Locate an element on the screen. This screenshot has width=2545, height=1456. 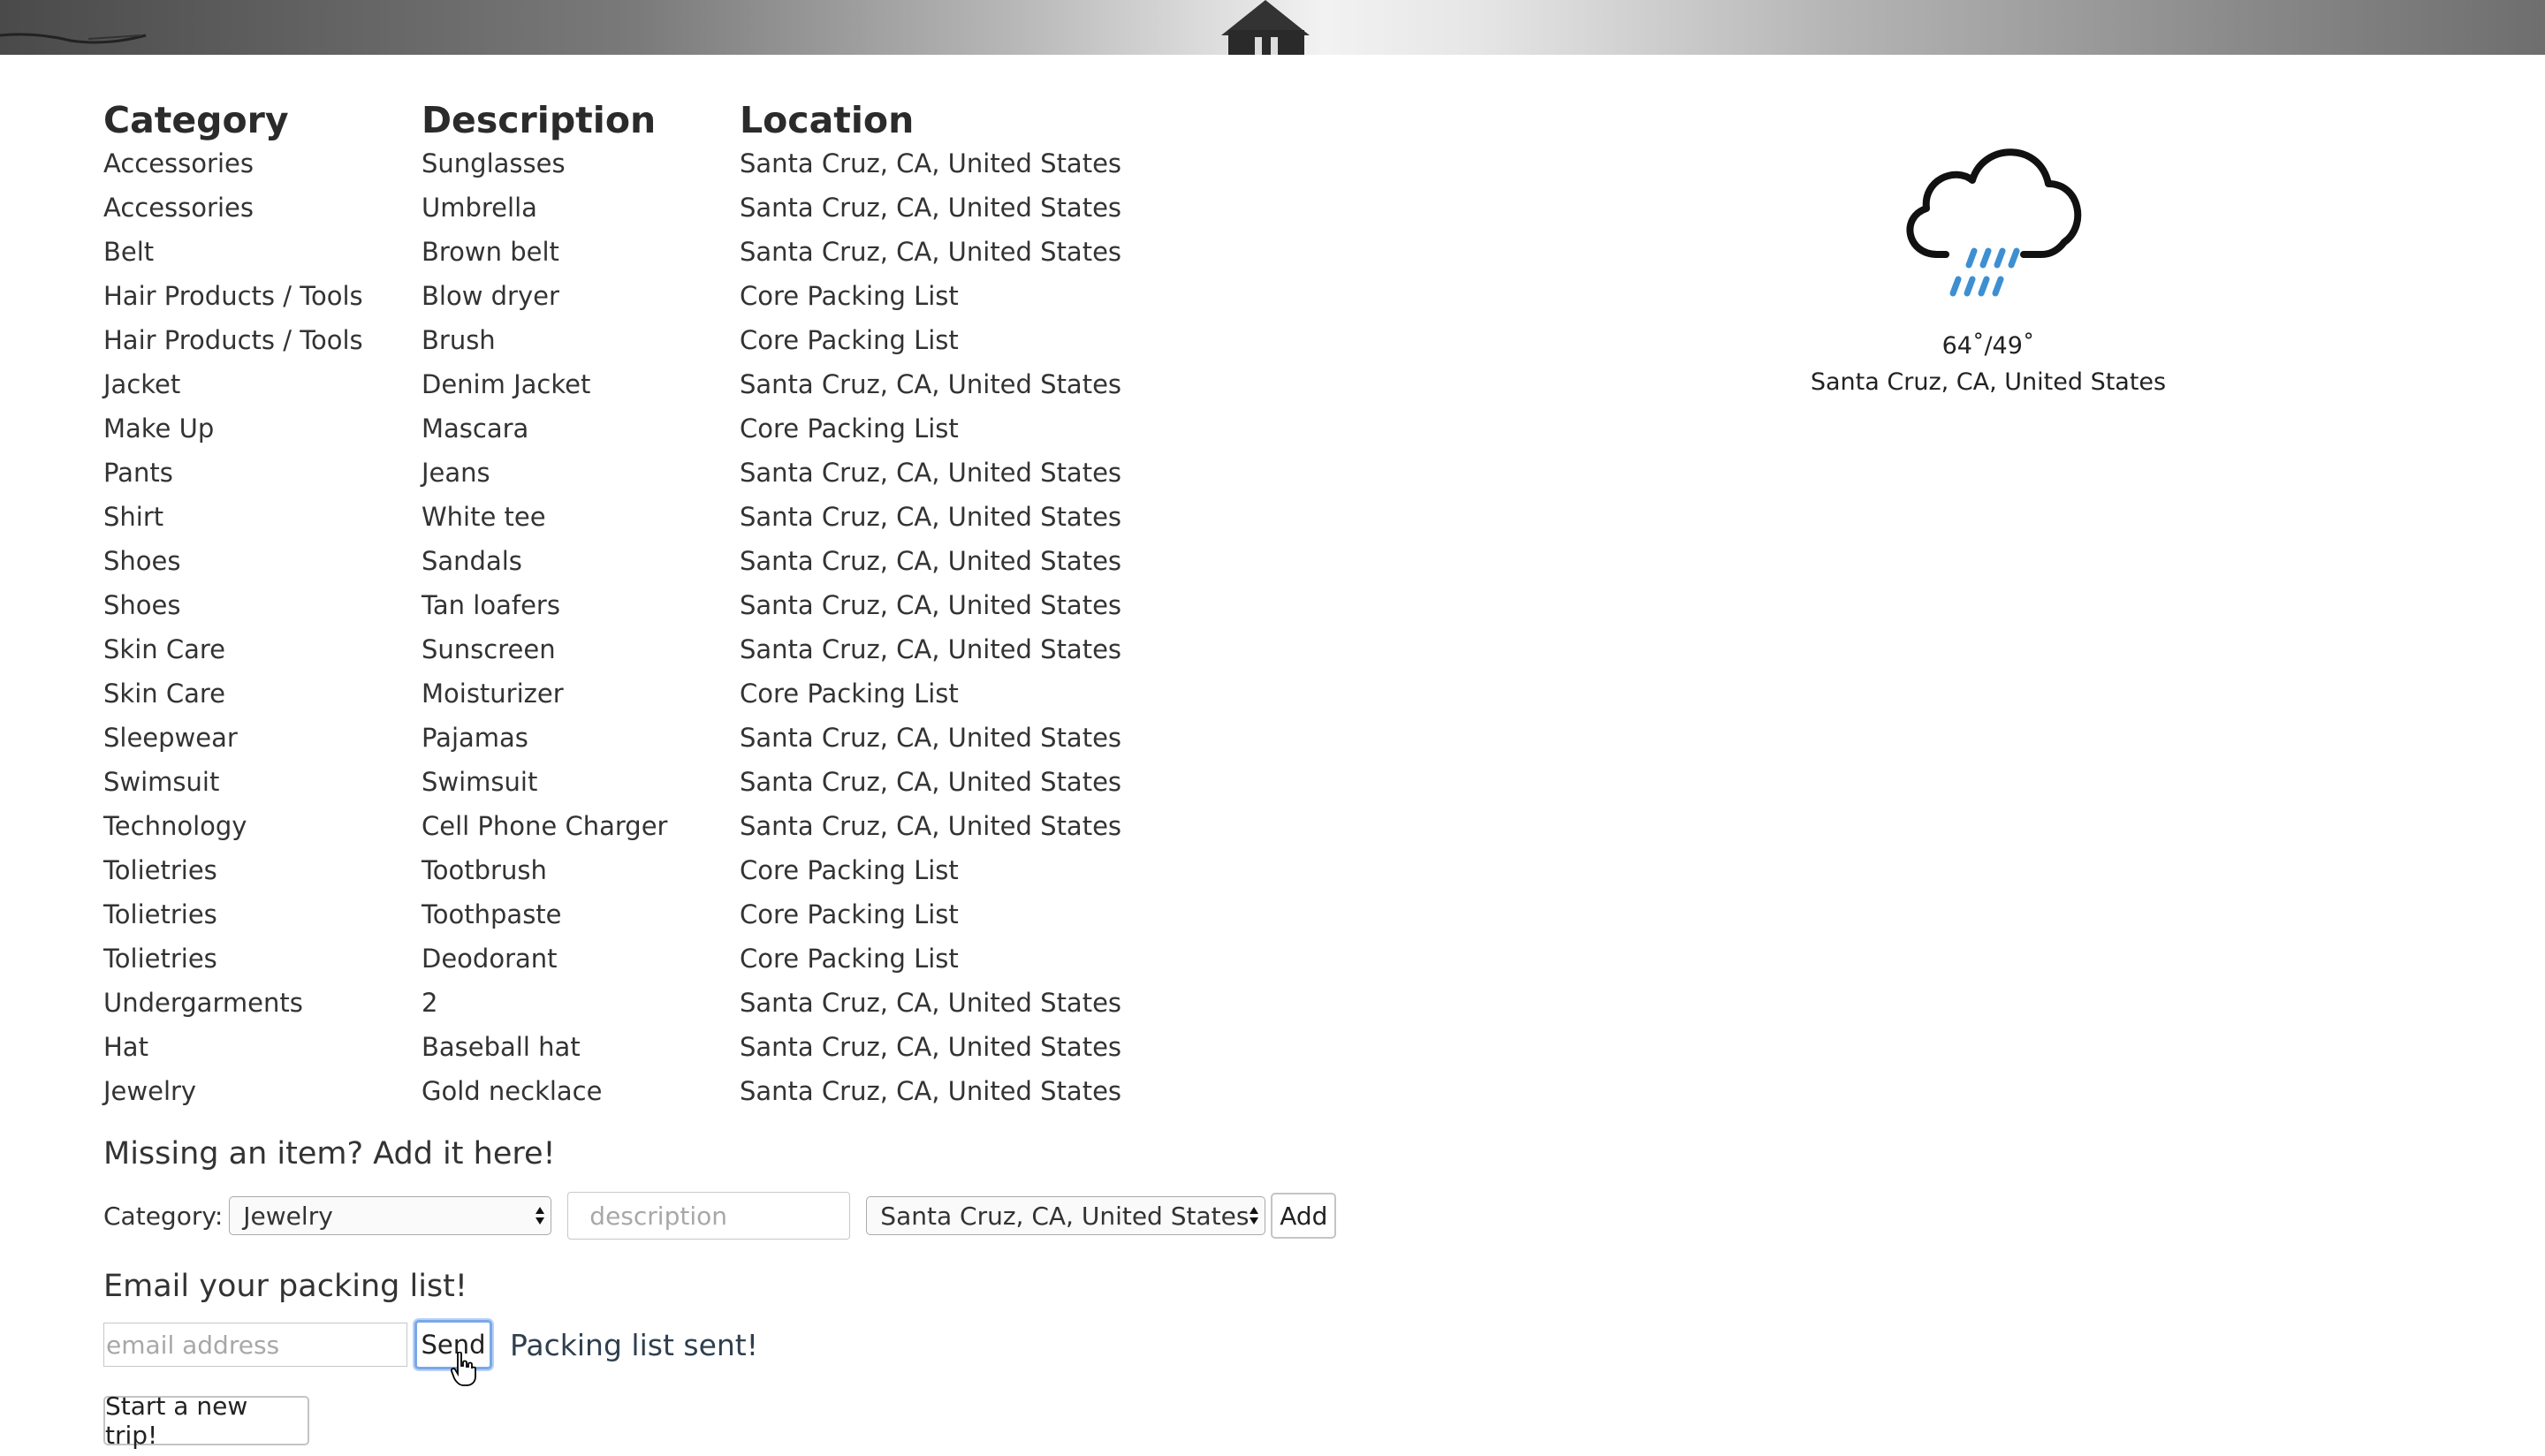
row-description: Pajamas is located at coordinates (475, 738).